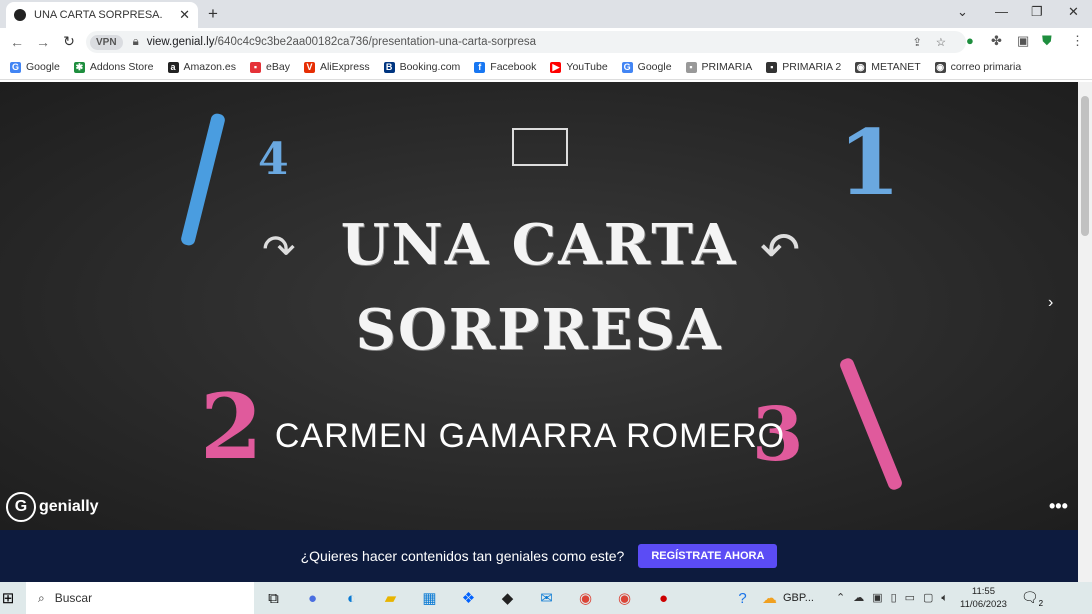 This screenshot has height=614, width=1092. Describe the element at coordinates (278, 67) in the screenshot. I see `bookmark-label: eBay` at that location.